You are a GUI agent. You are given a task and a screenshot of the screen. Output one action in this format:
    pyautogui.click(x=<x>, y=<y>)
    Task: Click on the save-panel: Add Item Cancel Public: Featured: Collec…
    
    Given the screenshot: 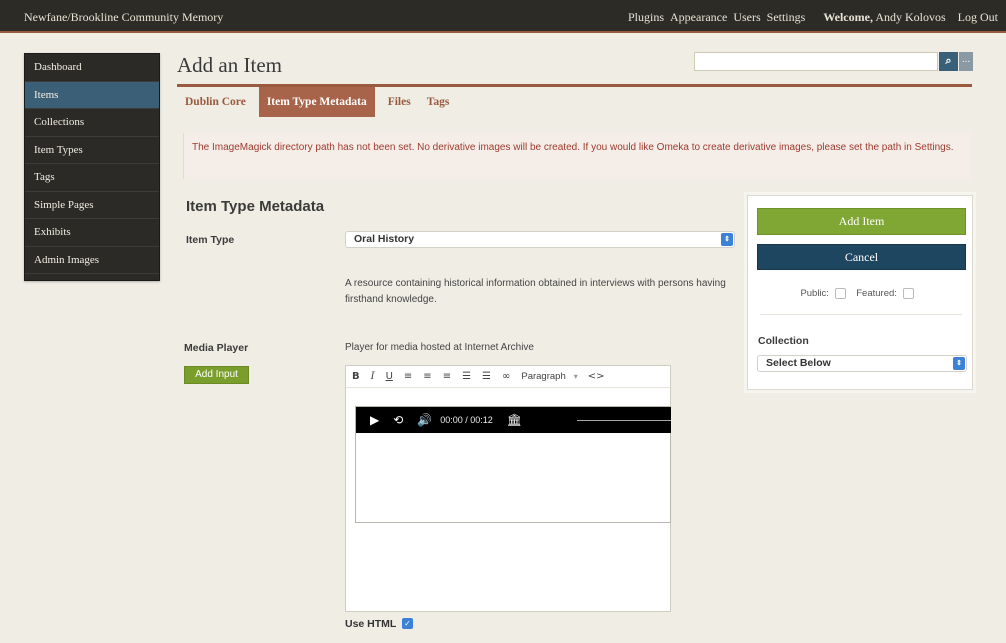 What is the action you would take?
    pyautogui.click(x=860, y=292)
    